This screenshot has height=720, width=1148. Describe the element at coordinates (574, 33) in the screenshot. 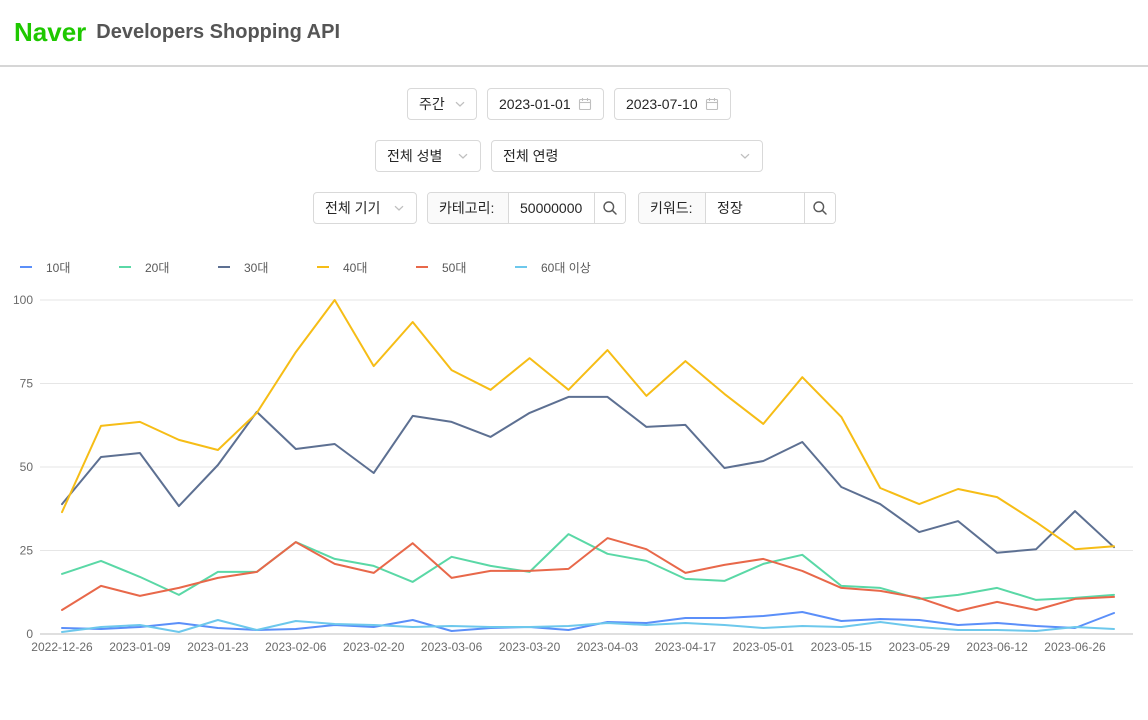

I see `app-header: Naver Developers Shopping API` at that location.